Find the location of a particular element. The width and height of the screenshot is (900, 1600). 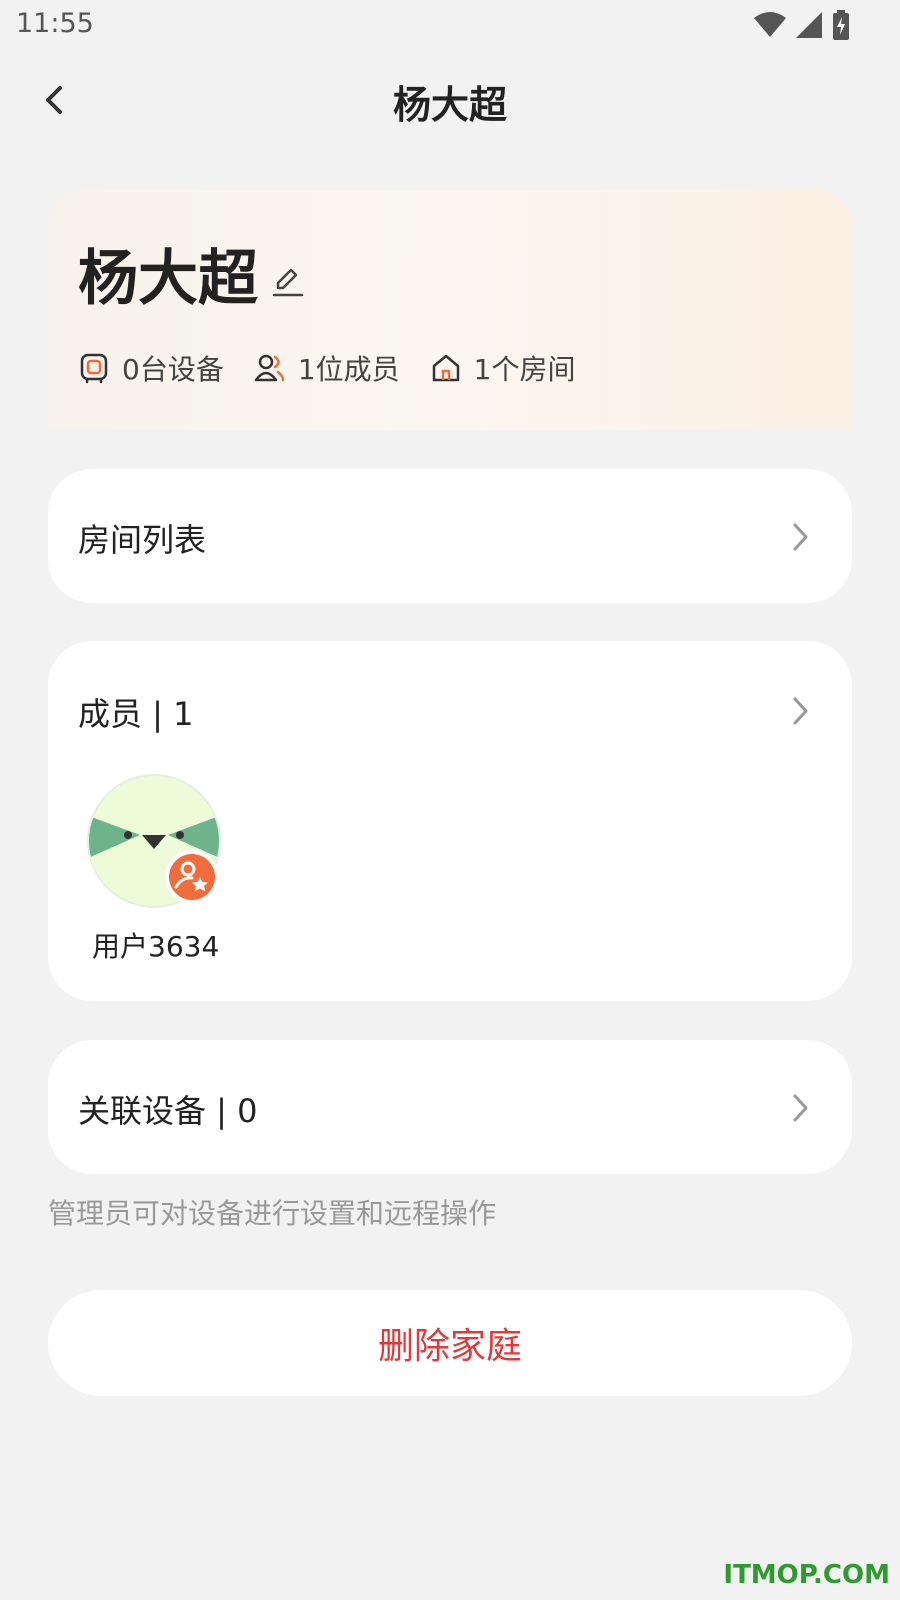

family-stats: 0台设备 1位成员 1个房间 is located at coordinates (326, 368).